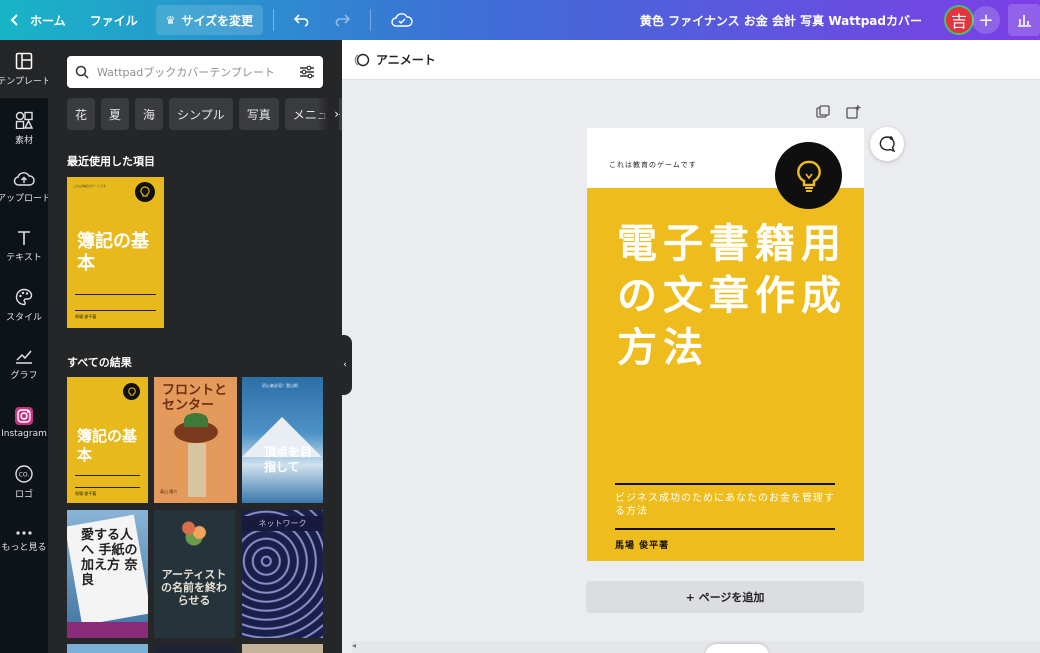 Image resolution: width=1040 pixels, height=653 pixels. What do you see at coordinates (89, 186) in the screenshot?
I see `thumb-hint: これは簿記のゲームです` at bounding box center [89, 186].